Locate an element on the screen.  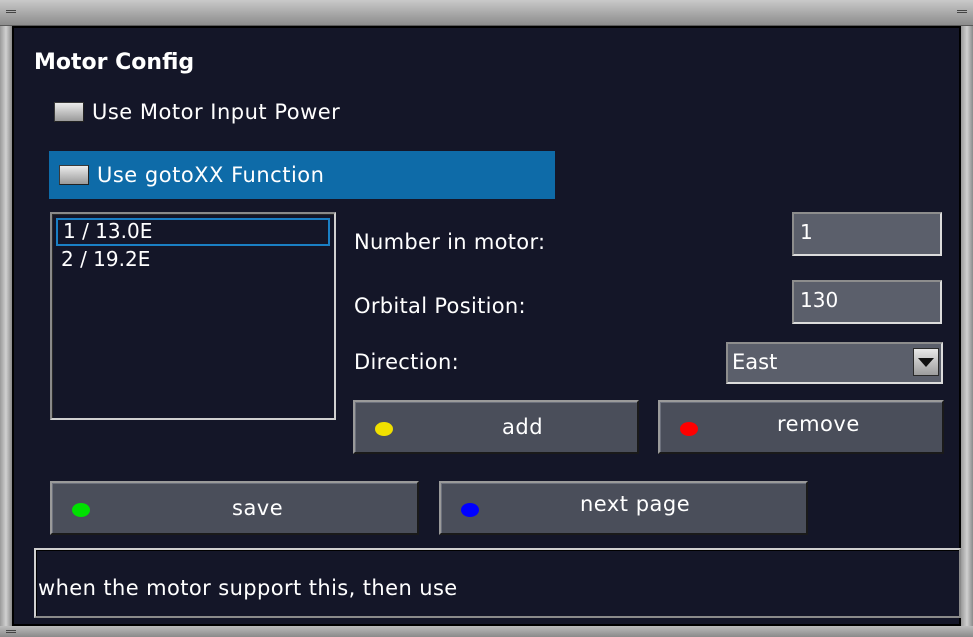
status-bar: when the motor support this, then use is located at coordinates (497, 583).